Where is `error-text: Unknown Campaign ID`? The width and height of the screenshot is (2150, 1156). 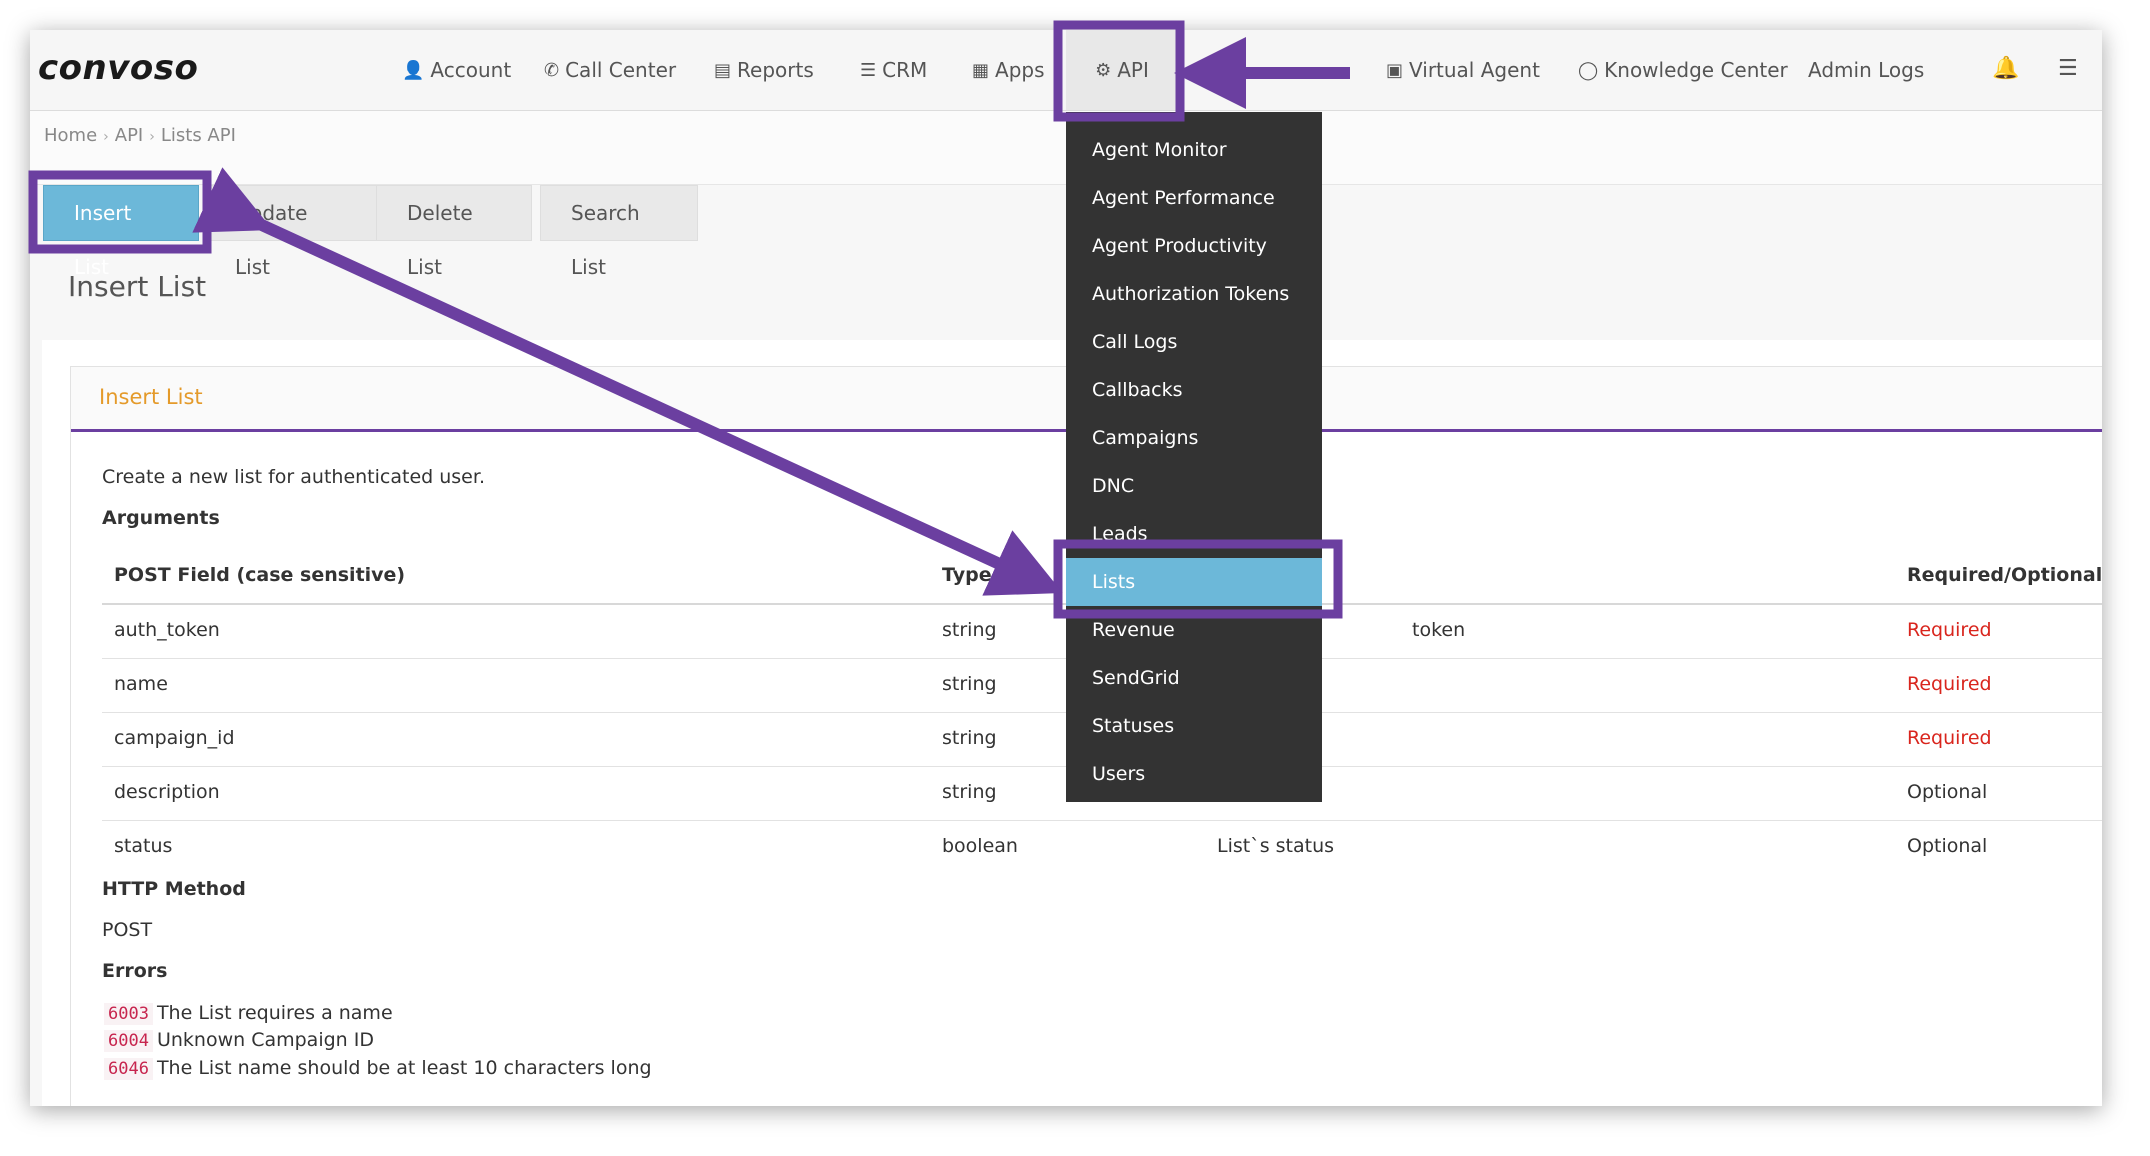 error-text: Unknown Campaign ID is located at coordinates (265, 1040).